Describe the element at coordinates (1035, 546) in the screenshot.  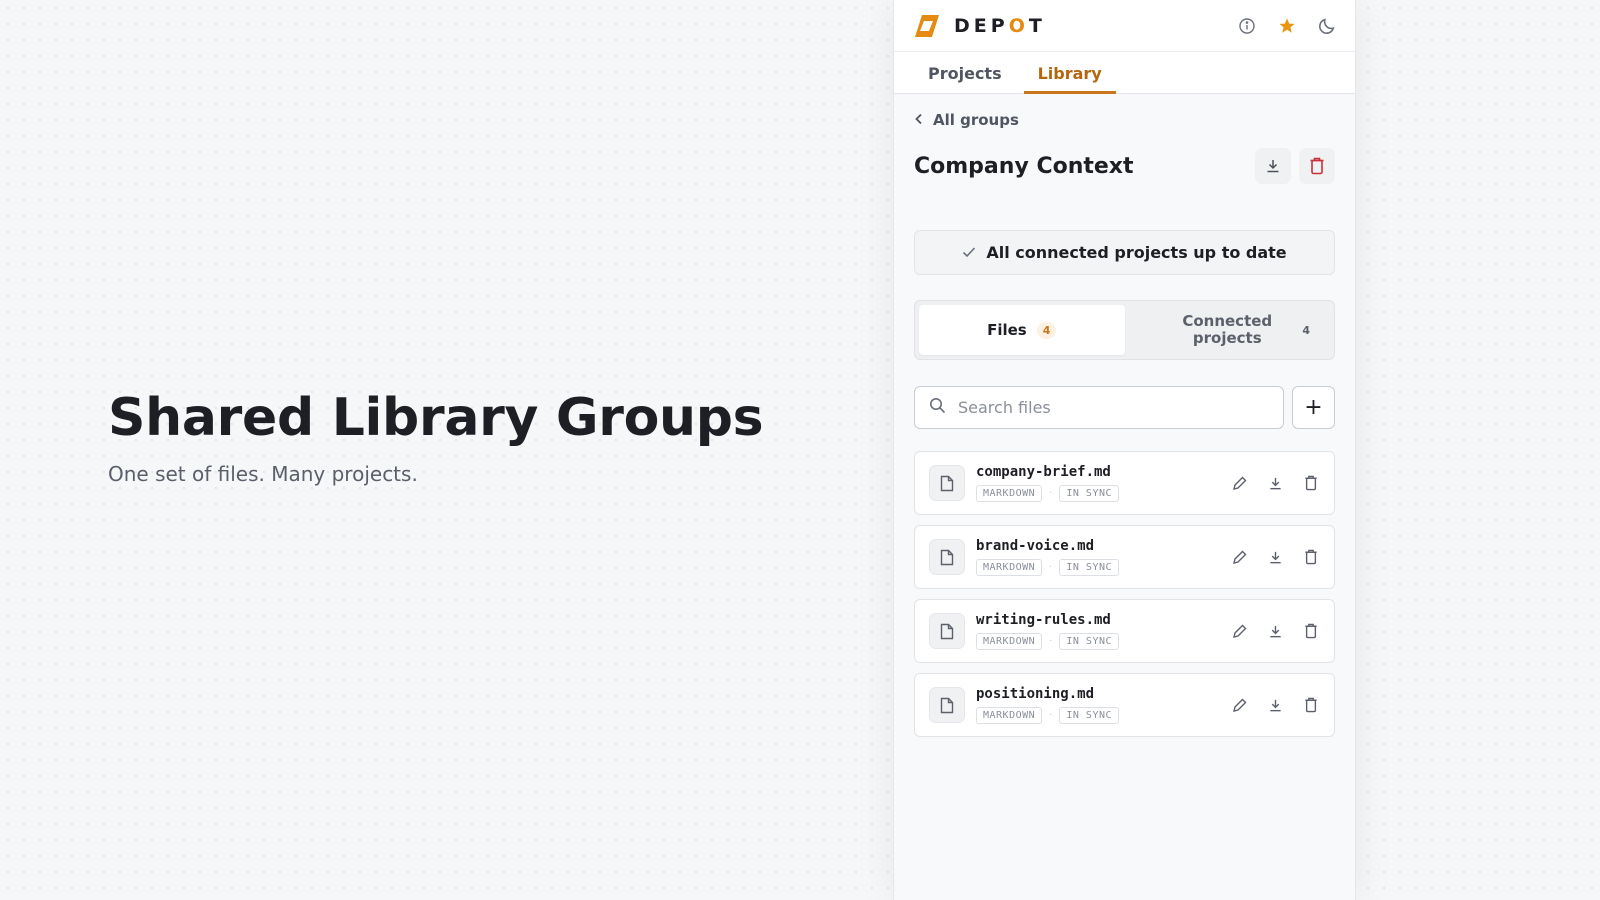
I see `file-name: brand-voice.md` at that location.